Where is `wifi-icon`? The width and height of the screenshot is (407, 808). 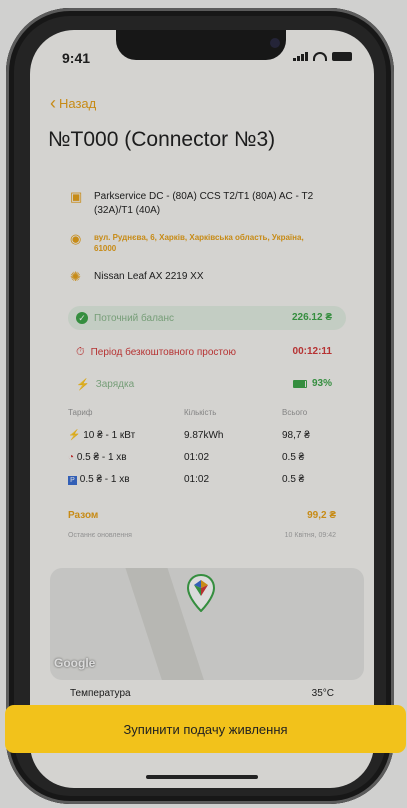 wifi-icon is located at coordinates (320, 56).